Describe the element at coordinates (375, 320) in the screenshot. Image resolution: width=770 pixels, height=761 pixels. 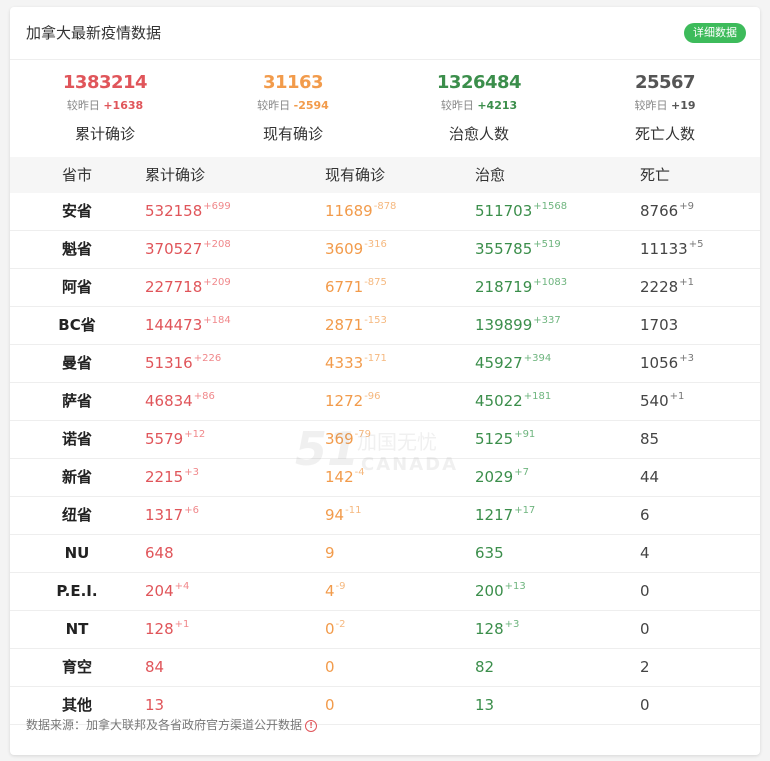
I see `active-delta: -153` at that location.